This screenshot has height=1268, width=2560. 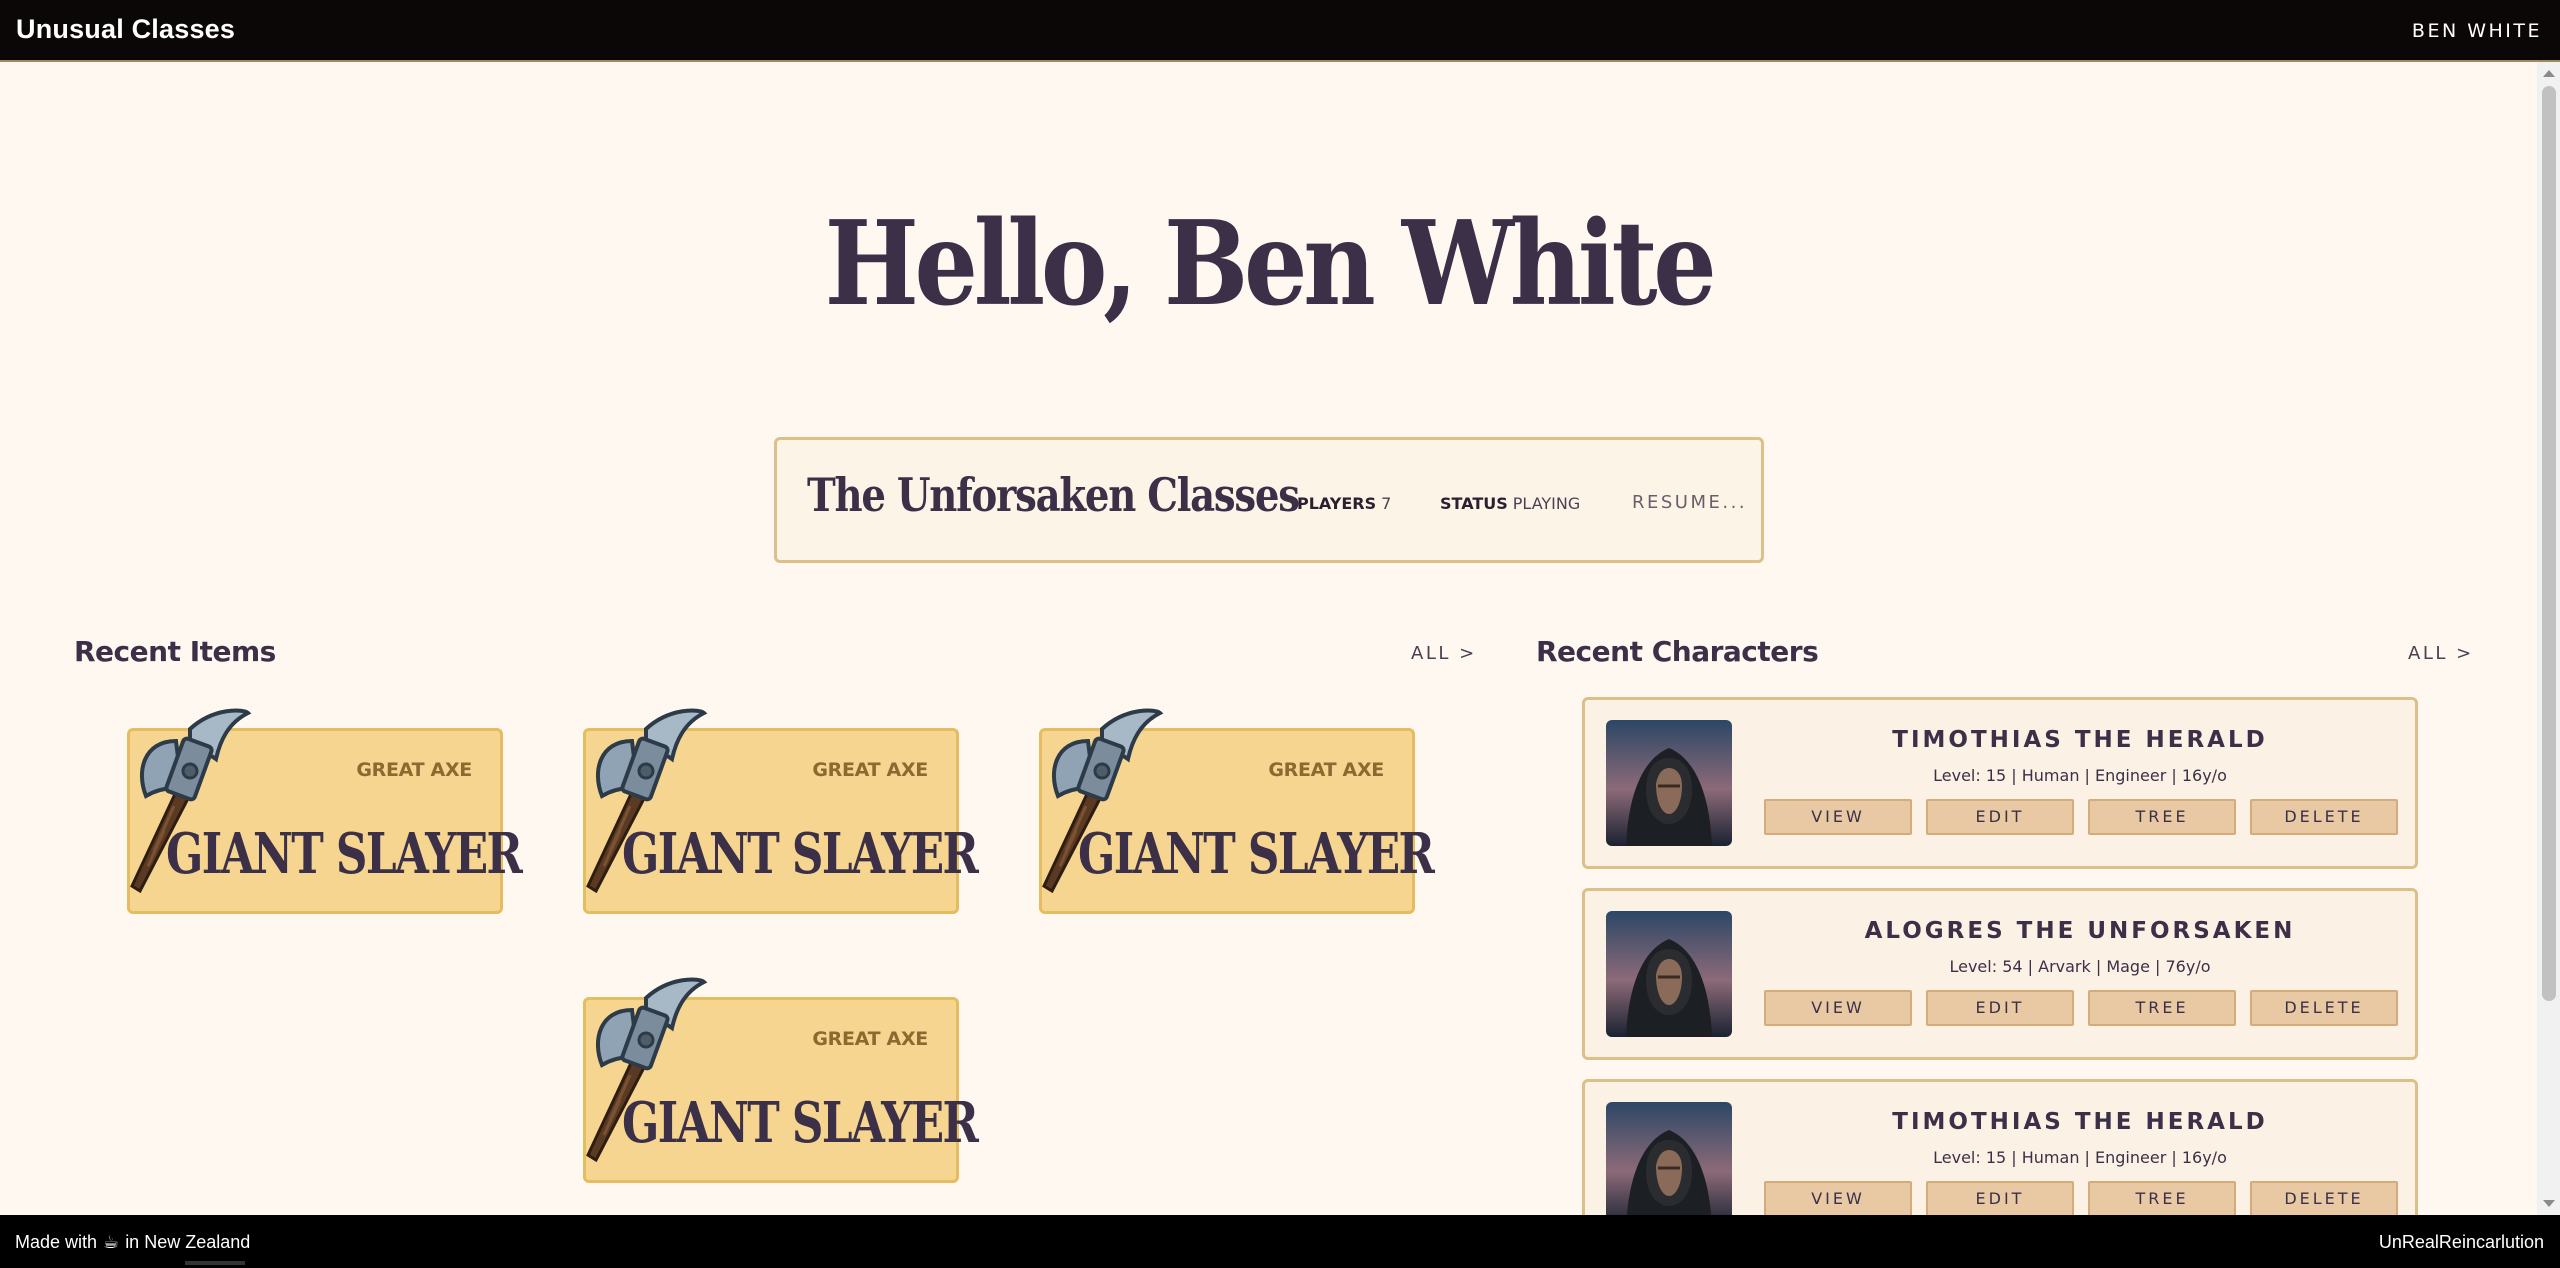 I want to click on players-meta: PLAYERS 7, so click(x=1344, y=503).